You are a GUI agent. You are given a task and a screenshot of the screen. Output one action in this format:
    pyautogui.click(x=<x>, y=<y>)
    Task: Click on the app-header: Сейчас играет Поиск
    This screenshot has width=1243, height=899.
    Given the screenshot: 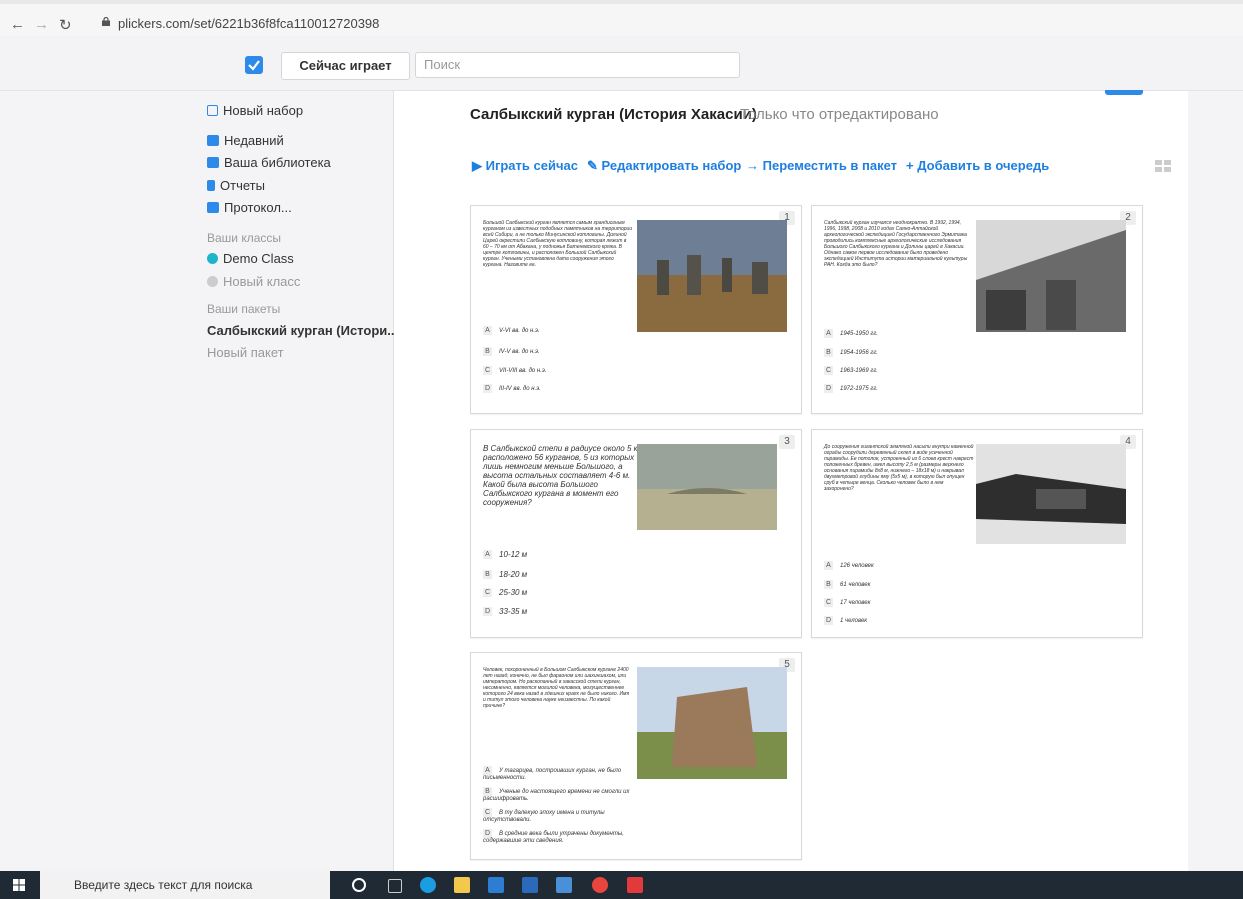 What is the action you would take?
    pyautogui.click(x=621, y=63)
    